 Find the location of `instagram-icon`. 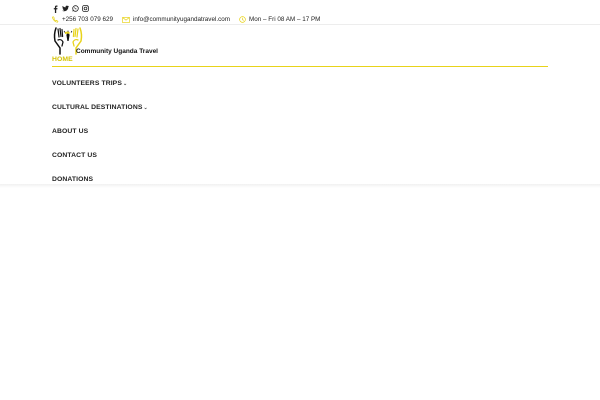

instagram-icon is located at coordinates (85, 9).